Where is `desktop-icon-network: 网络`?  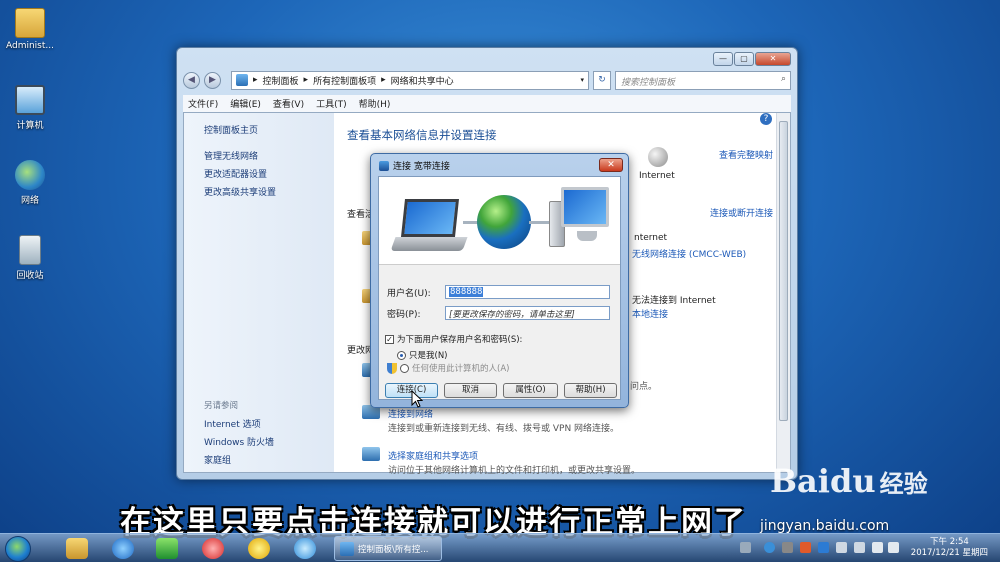
desktop-icon-network: 网络 is located at coordinates (30, 183).